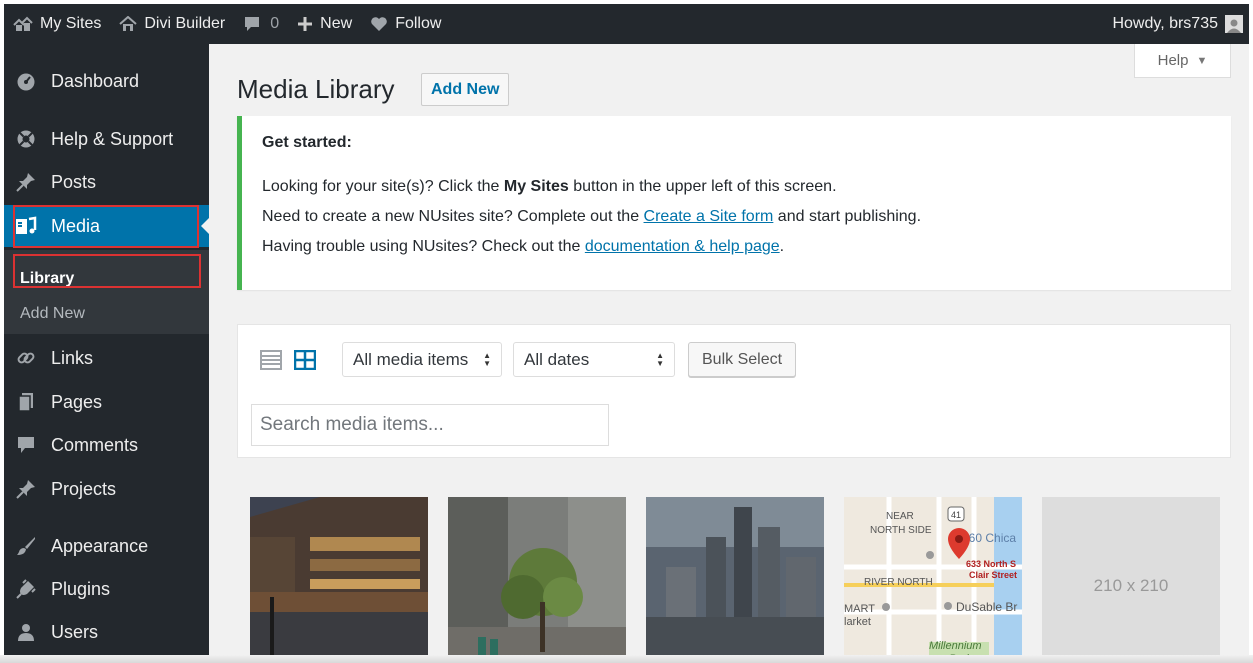 The height and width of the screenshot is (663, 1253). Describe the element at coordinates (847, 216) in the screenshot. I see `notice-text: and start publishing.` at that location.